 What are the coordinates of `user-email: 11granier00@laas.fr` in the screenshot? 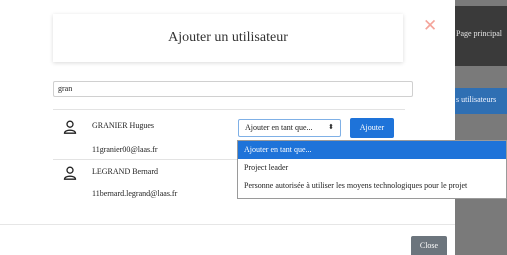 It's located at (125, 149).